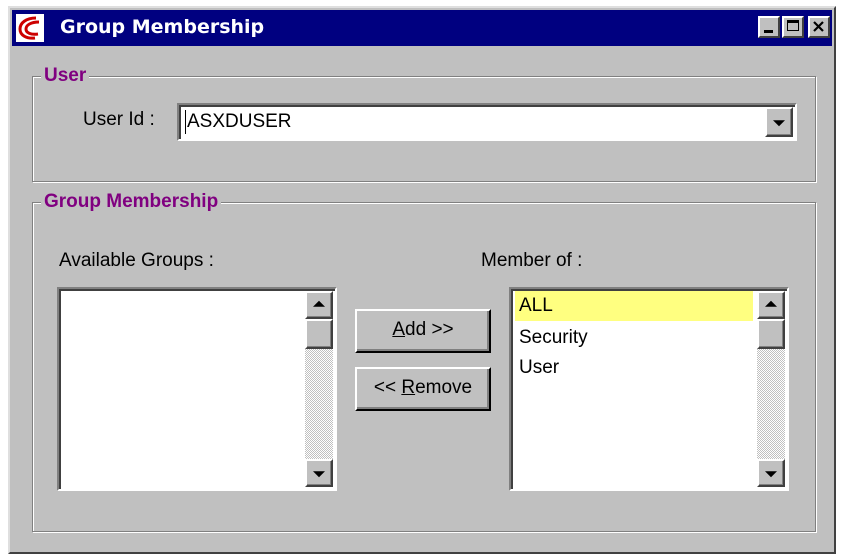  Describe the element at coordinates (487, 122) in the screenshot. I see `user-id-combobox: ASXDUSER` at that location.